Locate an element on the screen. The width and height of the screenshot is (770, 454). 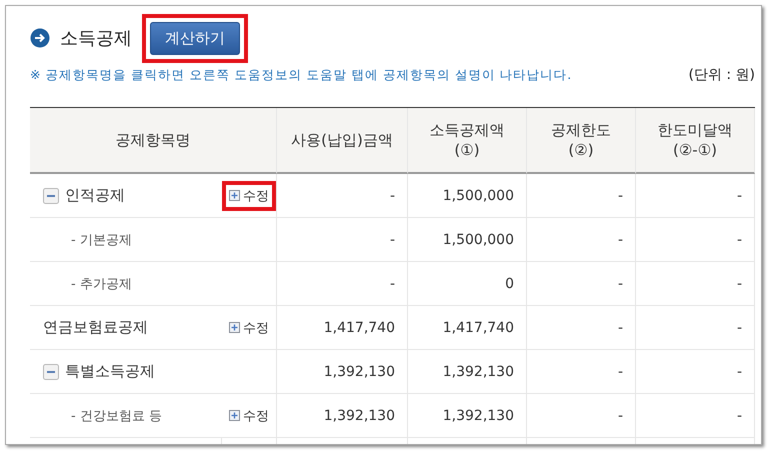
section-title: 소득공제 is located at coordinates (96, 38).